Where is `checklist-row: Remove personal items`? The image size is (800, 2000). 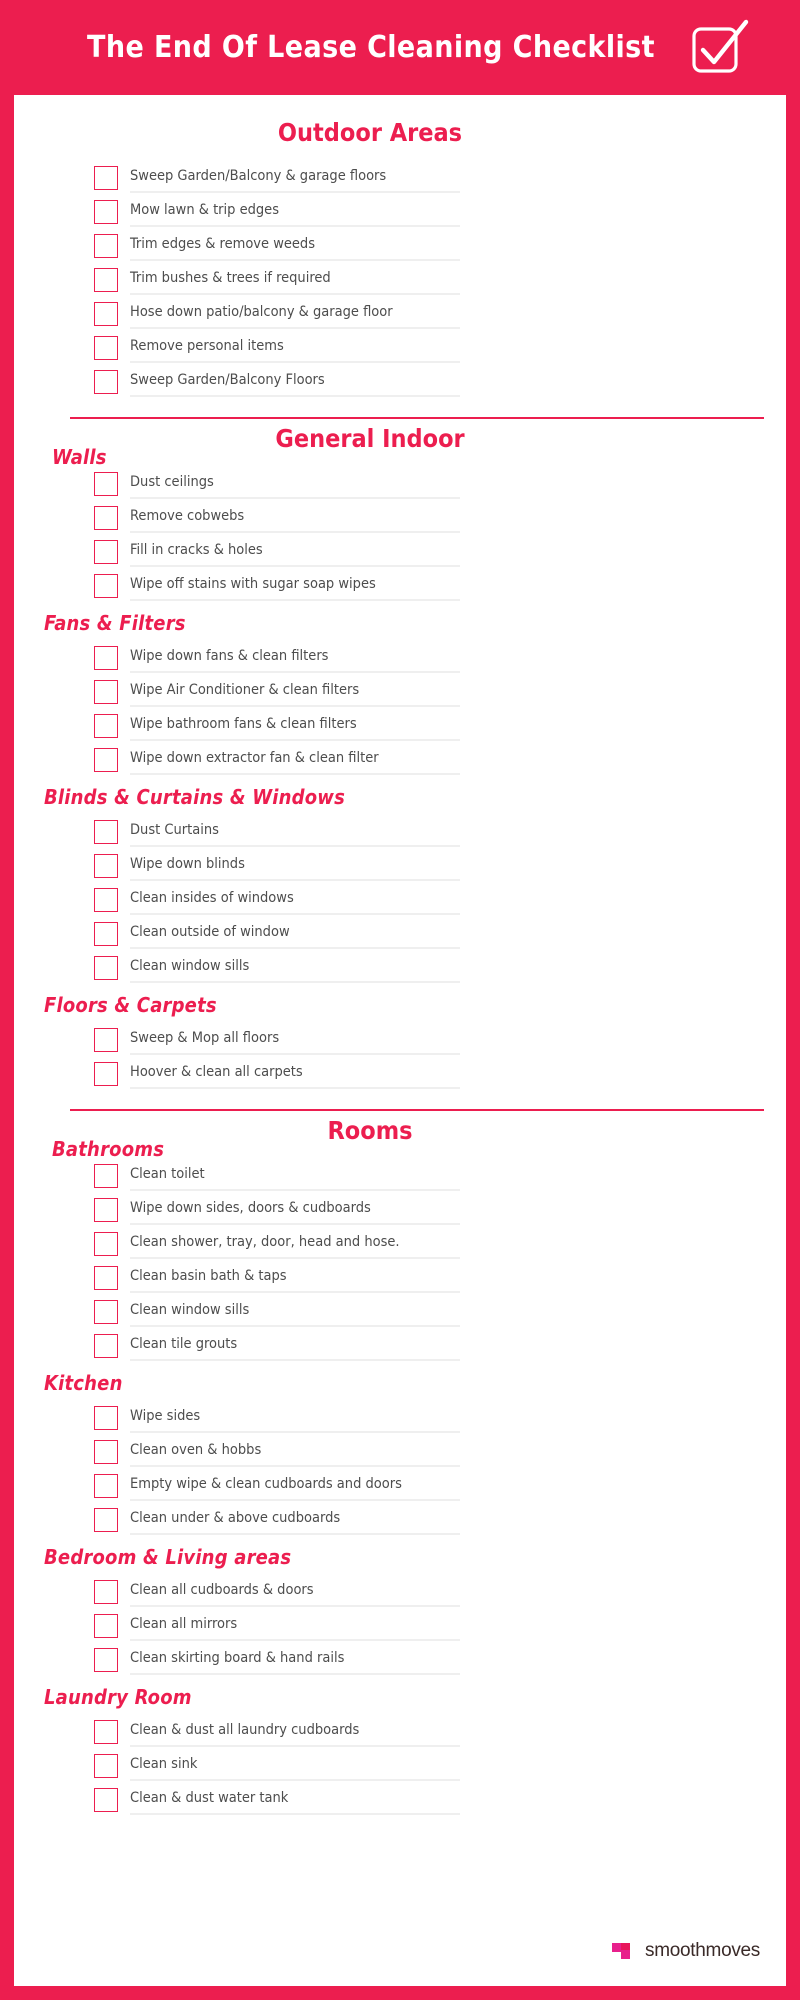 checklist-row: Remove personal items is located at coordinates (400, 346).